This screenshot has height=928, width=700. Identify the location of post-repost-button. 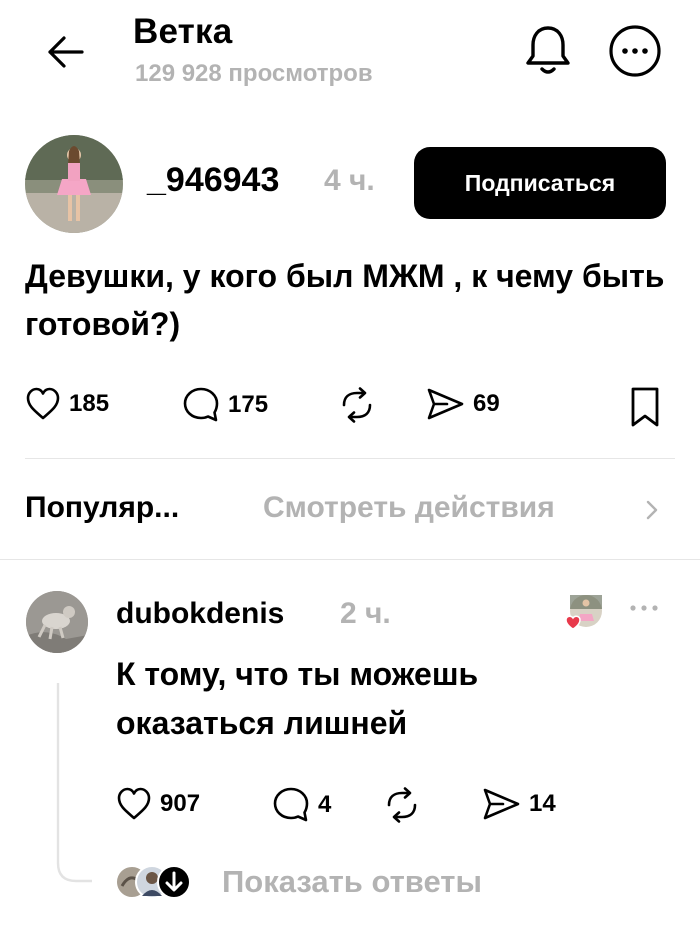
(357, 405).